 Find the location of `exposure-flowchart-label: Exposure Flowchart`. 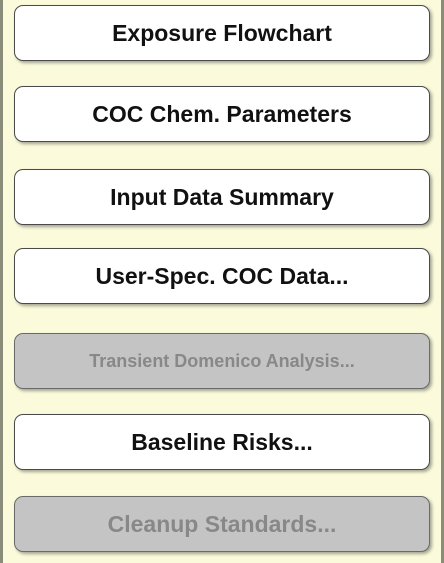

exposure-flowchart-label: Exposure Flowchart is located at coordinates (222, 32).